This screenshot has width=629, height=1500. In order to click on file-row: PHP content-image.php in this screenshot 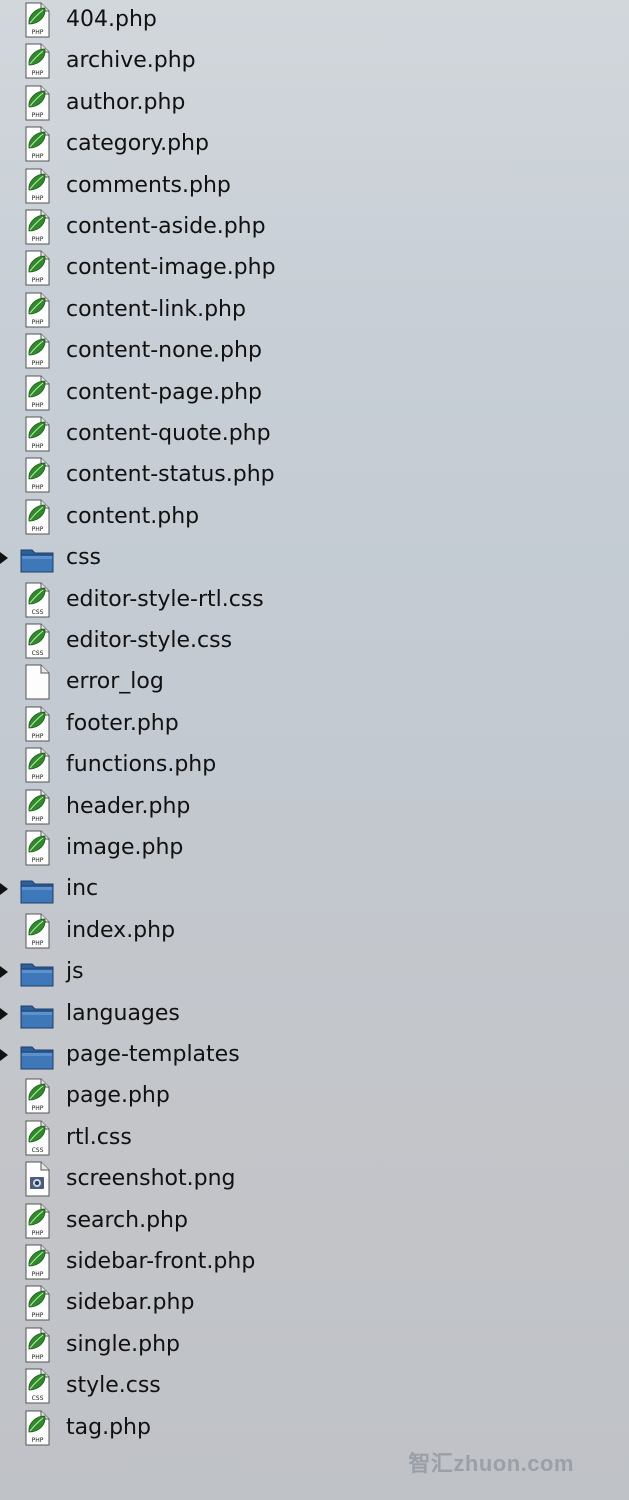, I will do `click(314, 268)`.